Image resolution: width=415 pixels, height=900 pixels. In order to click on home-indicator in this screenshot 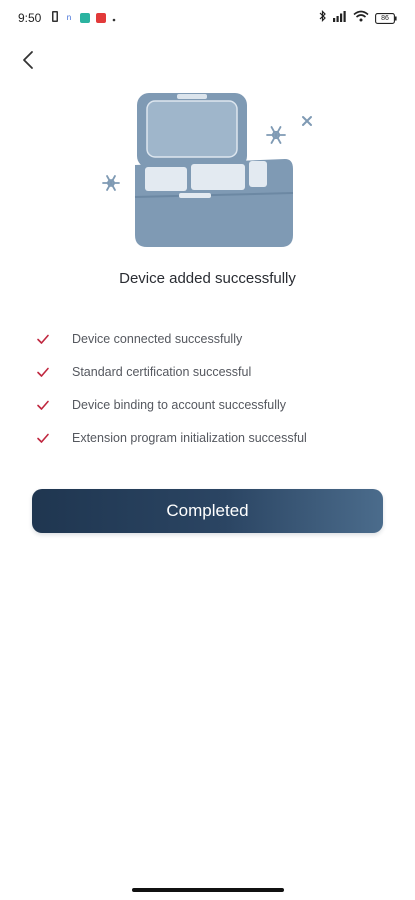, I will do `click(208, 890)`.